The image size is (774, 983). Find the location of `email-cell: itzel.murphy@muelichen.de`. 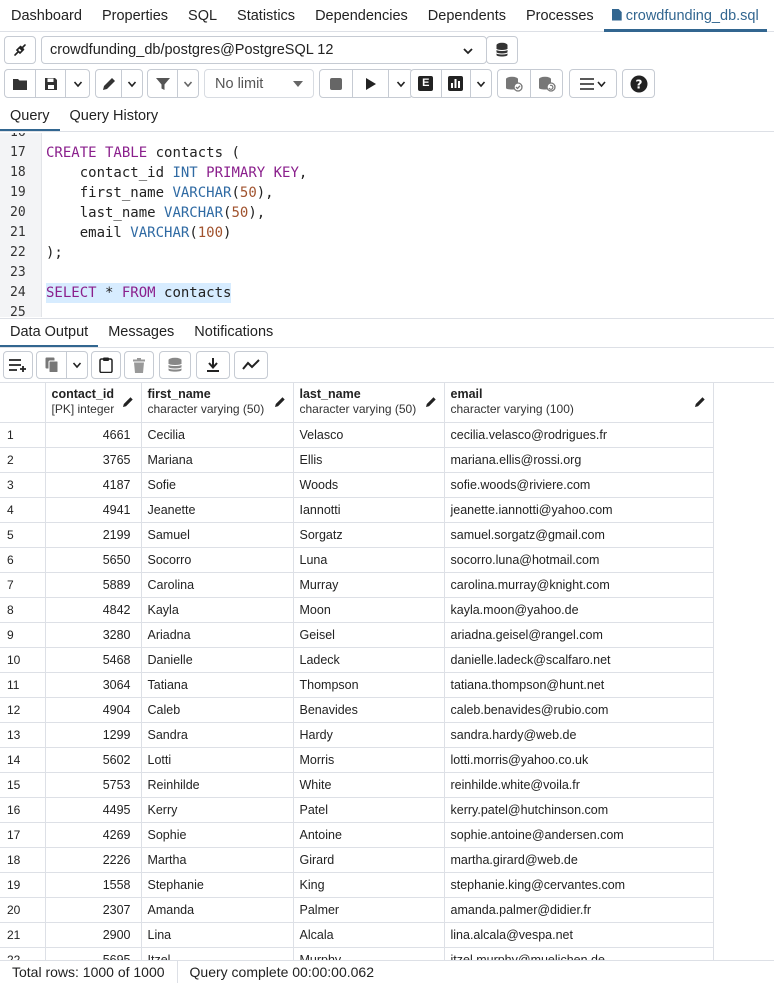

email-cell: itzel.murphy@muelichen.de is located at coordinates (579, 953).